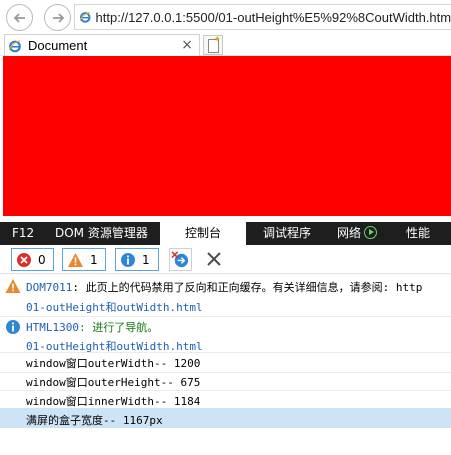 This screenshot has height=455, width=451. What do you see at coordinates (349, 233) in the screenshot?
I see `tab-network-label: 网络` at bounding box center [349, 233].